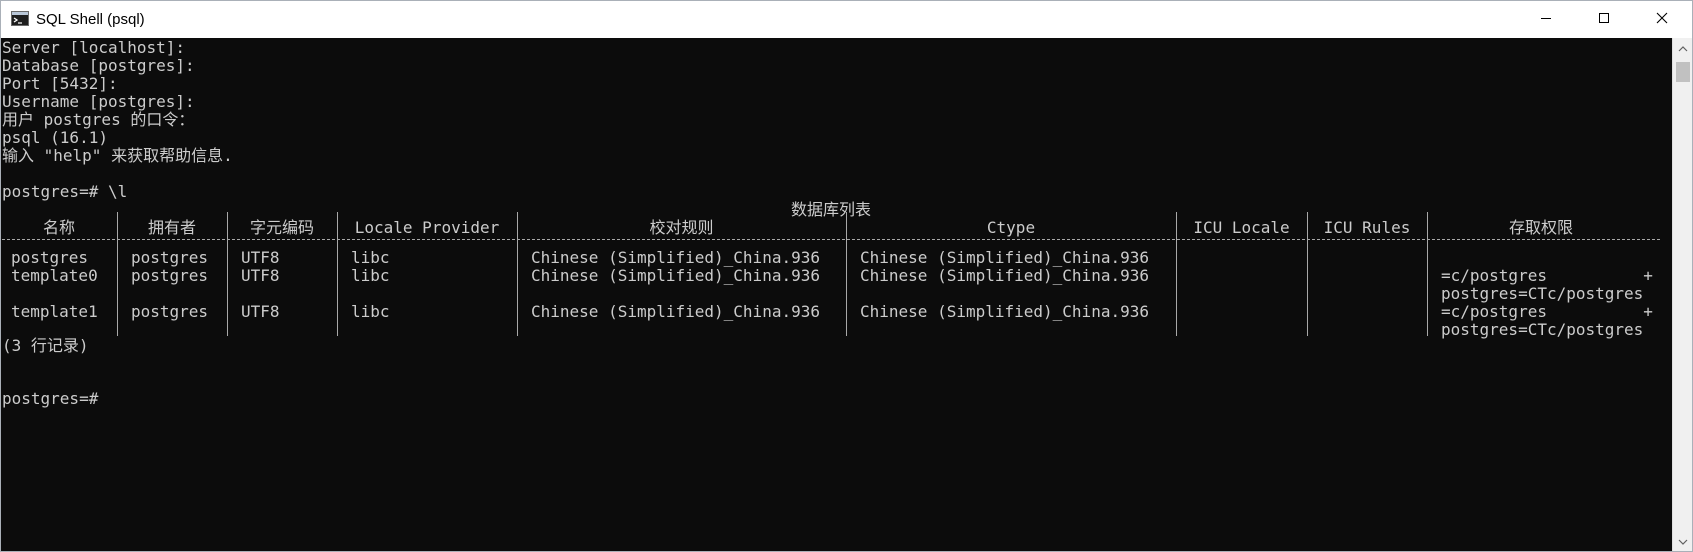 The height and width of the screenshot is (552, 1693). I want to click on maximize-icon, so click(1604, 19).